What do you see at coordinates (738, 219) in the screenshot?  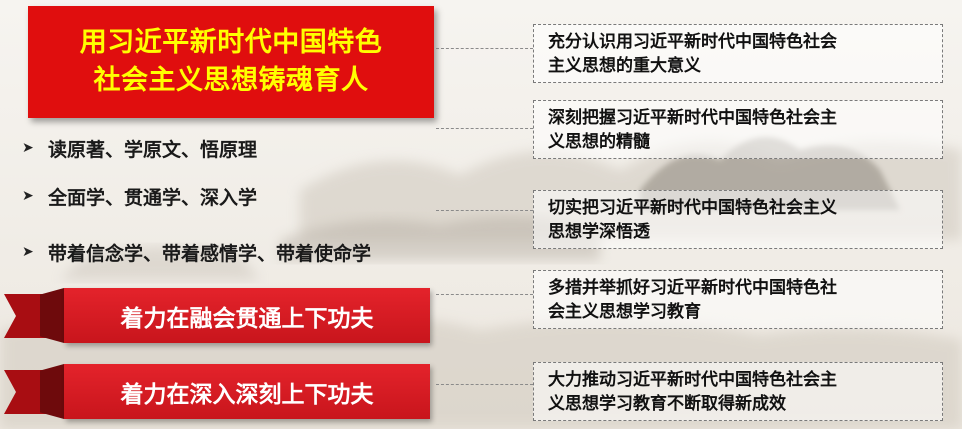 I see `right-item-3: 切实把习近平新时代中国特色社会主义 思想学深悟透` at bounding box center [738, 219].